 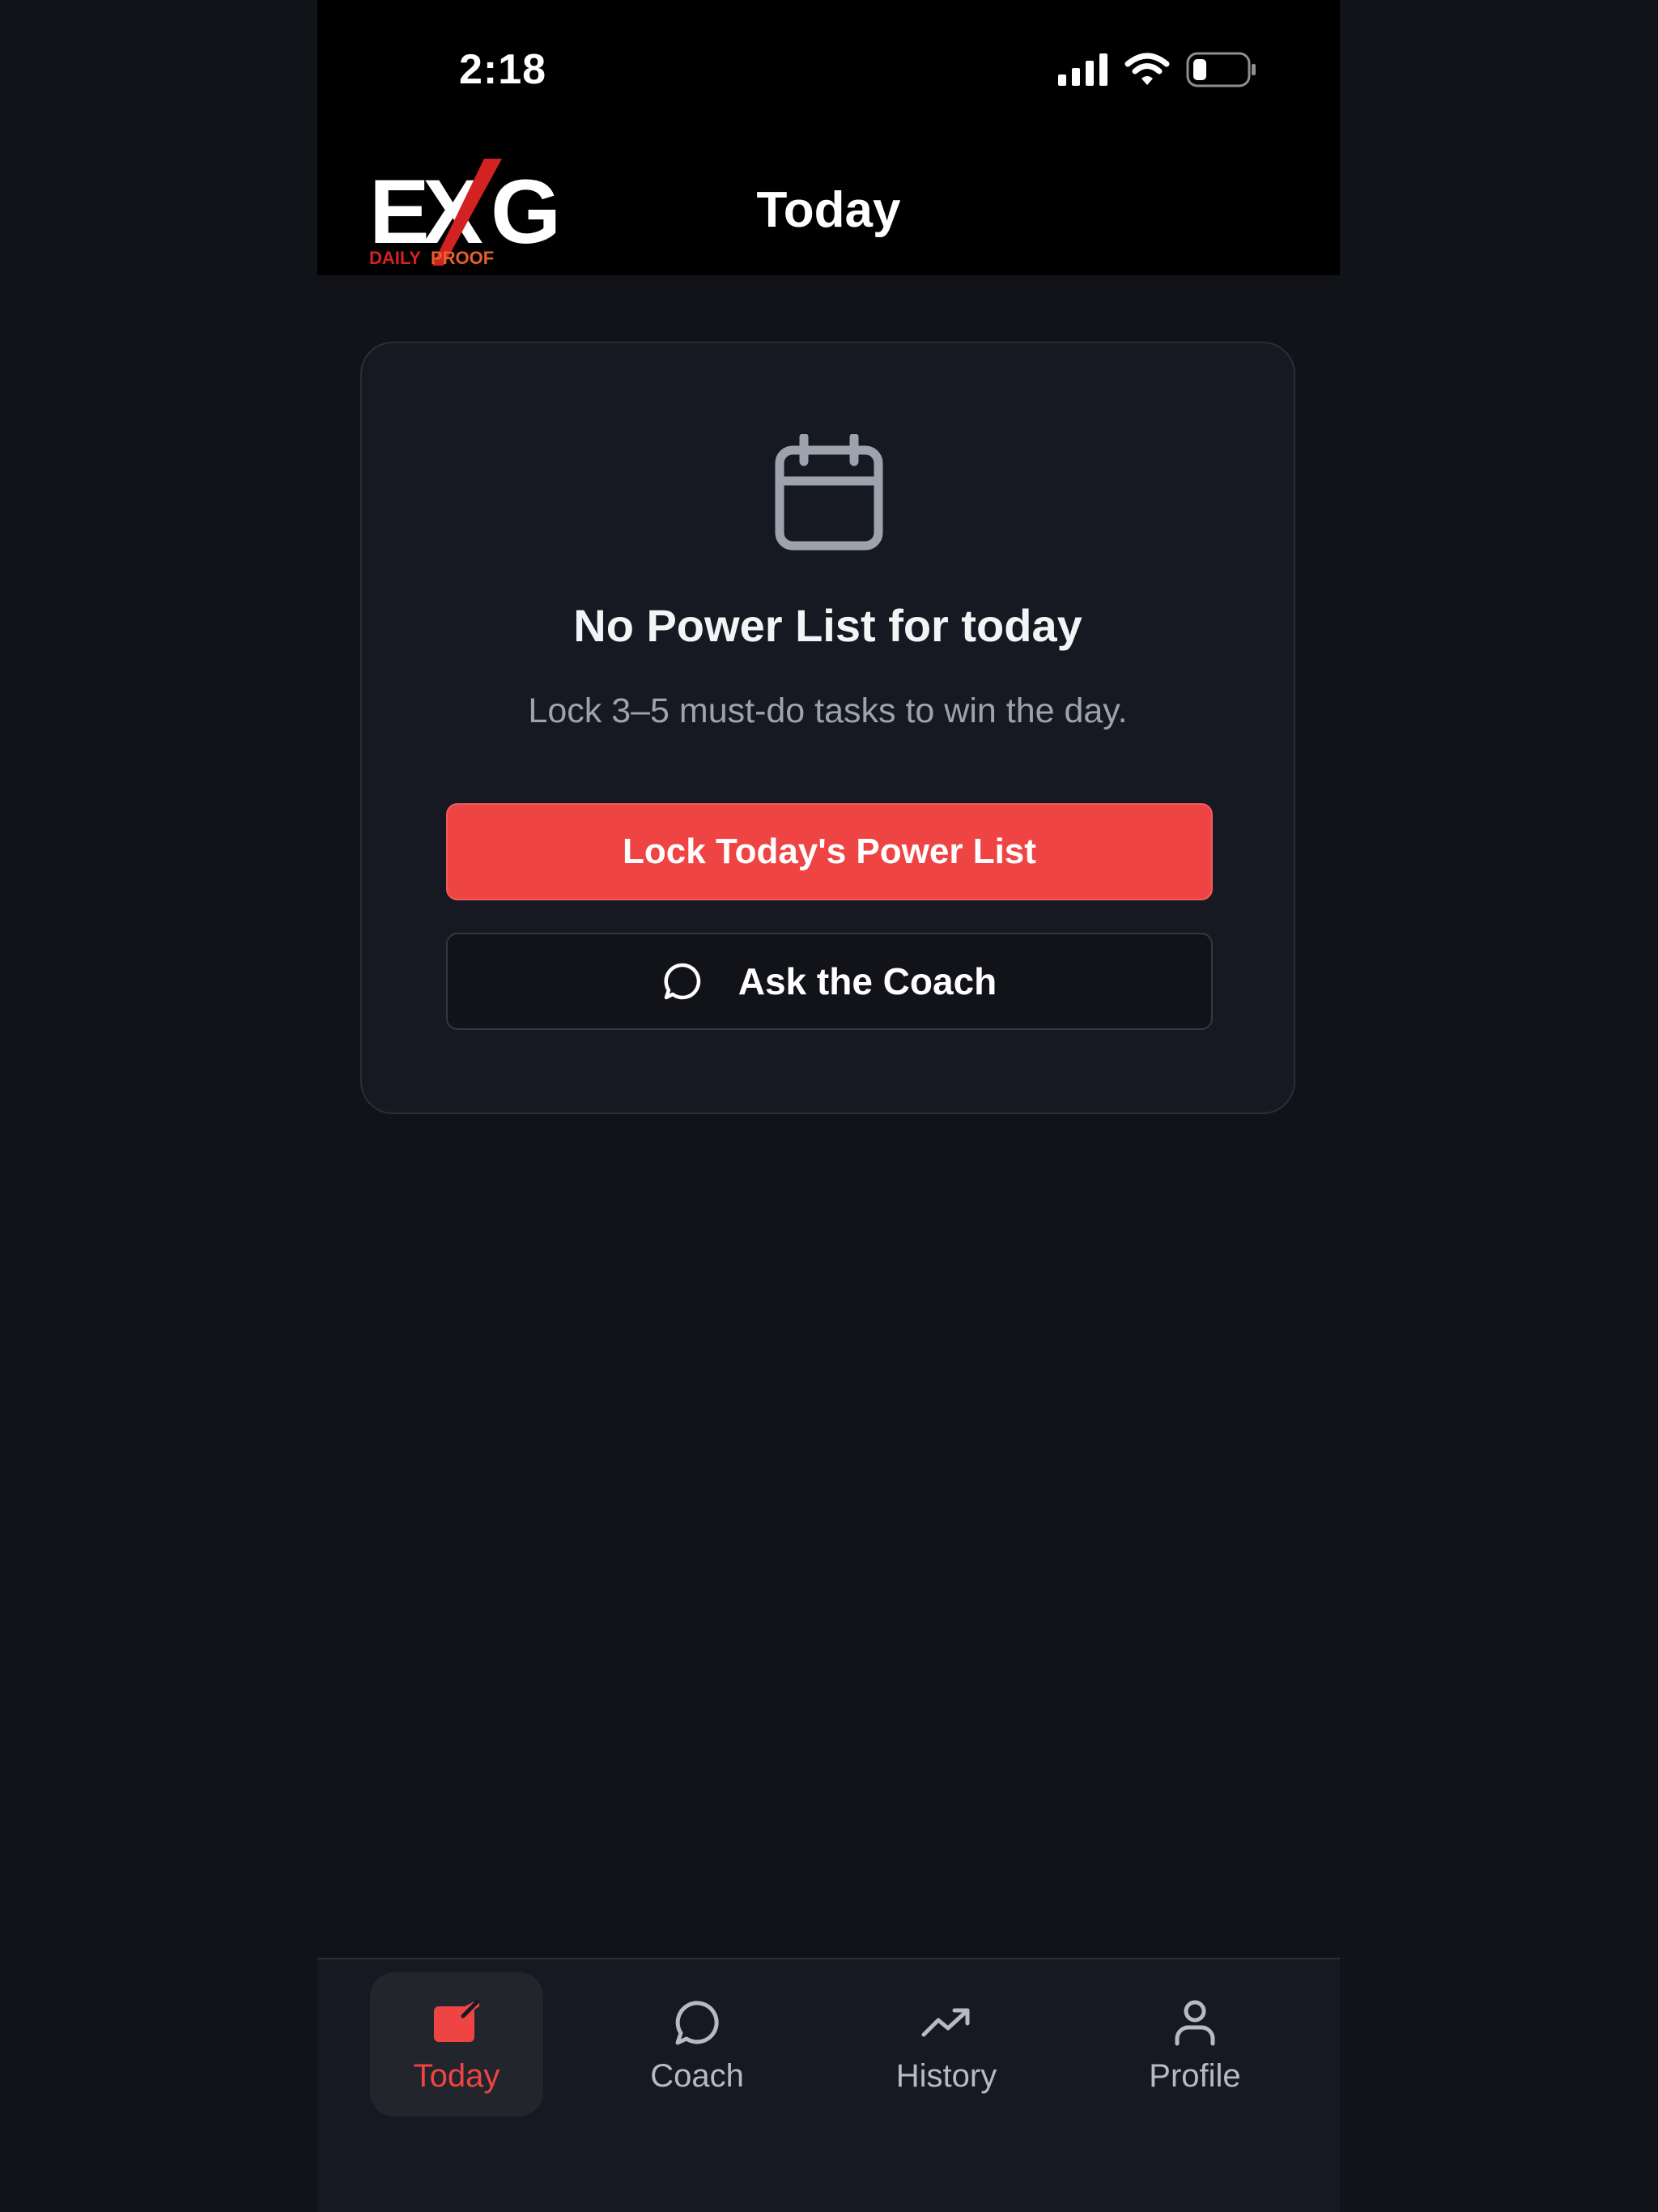 I want to click on app-header: E X G DAILY PROOF Today, so click(x=828, y=207).